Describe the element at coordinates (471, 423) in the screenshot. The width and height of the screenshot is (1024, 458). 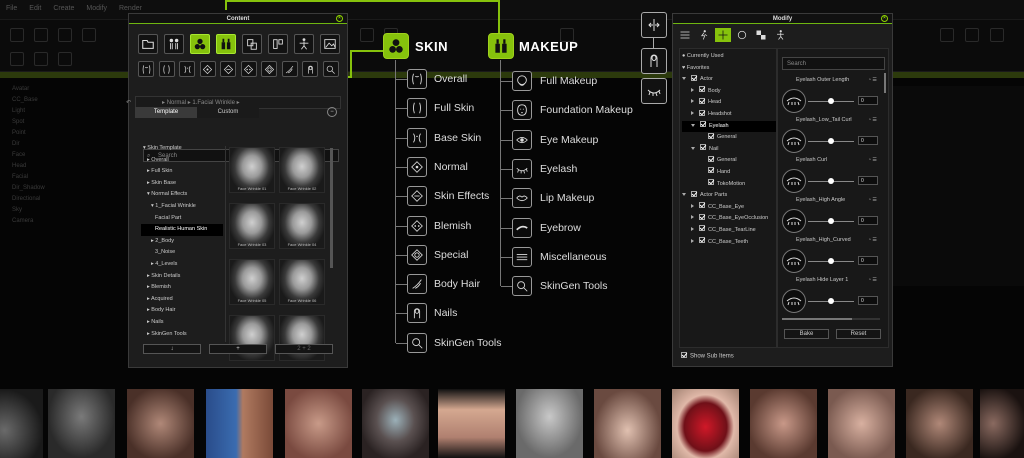
I see `preview-nails` at that location.